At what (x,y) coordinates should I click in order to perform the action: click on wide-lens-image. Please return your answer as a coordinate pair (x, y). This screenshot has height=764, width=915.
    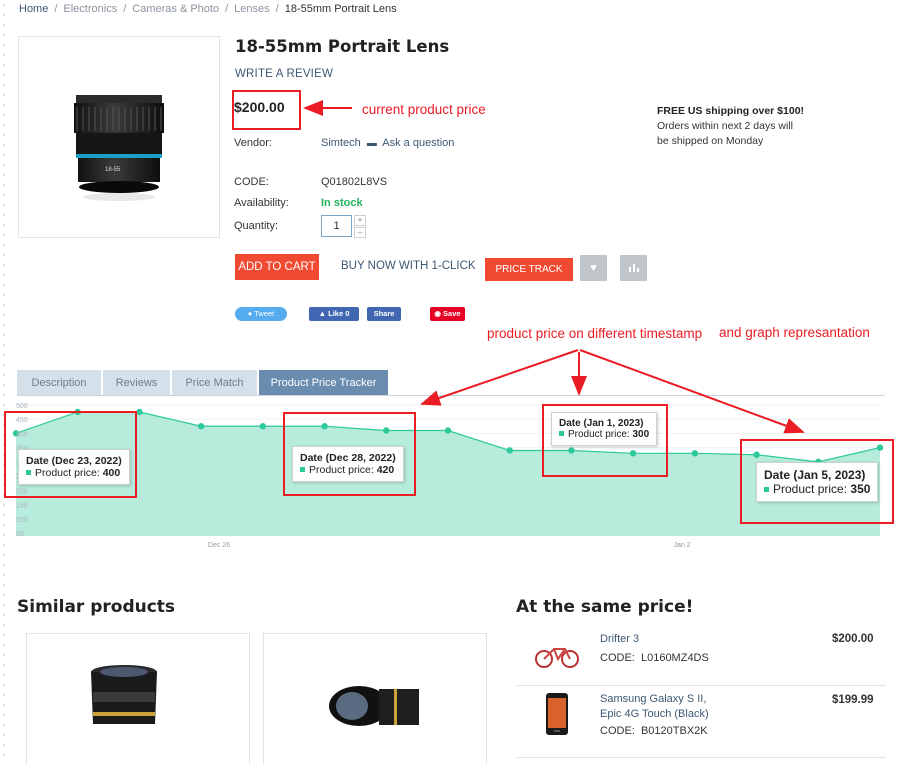
    Looking at the image, I should click on (124, 694).